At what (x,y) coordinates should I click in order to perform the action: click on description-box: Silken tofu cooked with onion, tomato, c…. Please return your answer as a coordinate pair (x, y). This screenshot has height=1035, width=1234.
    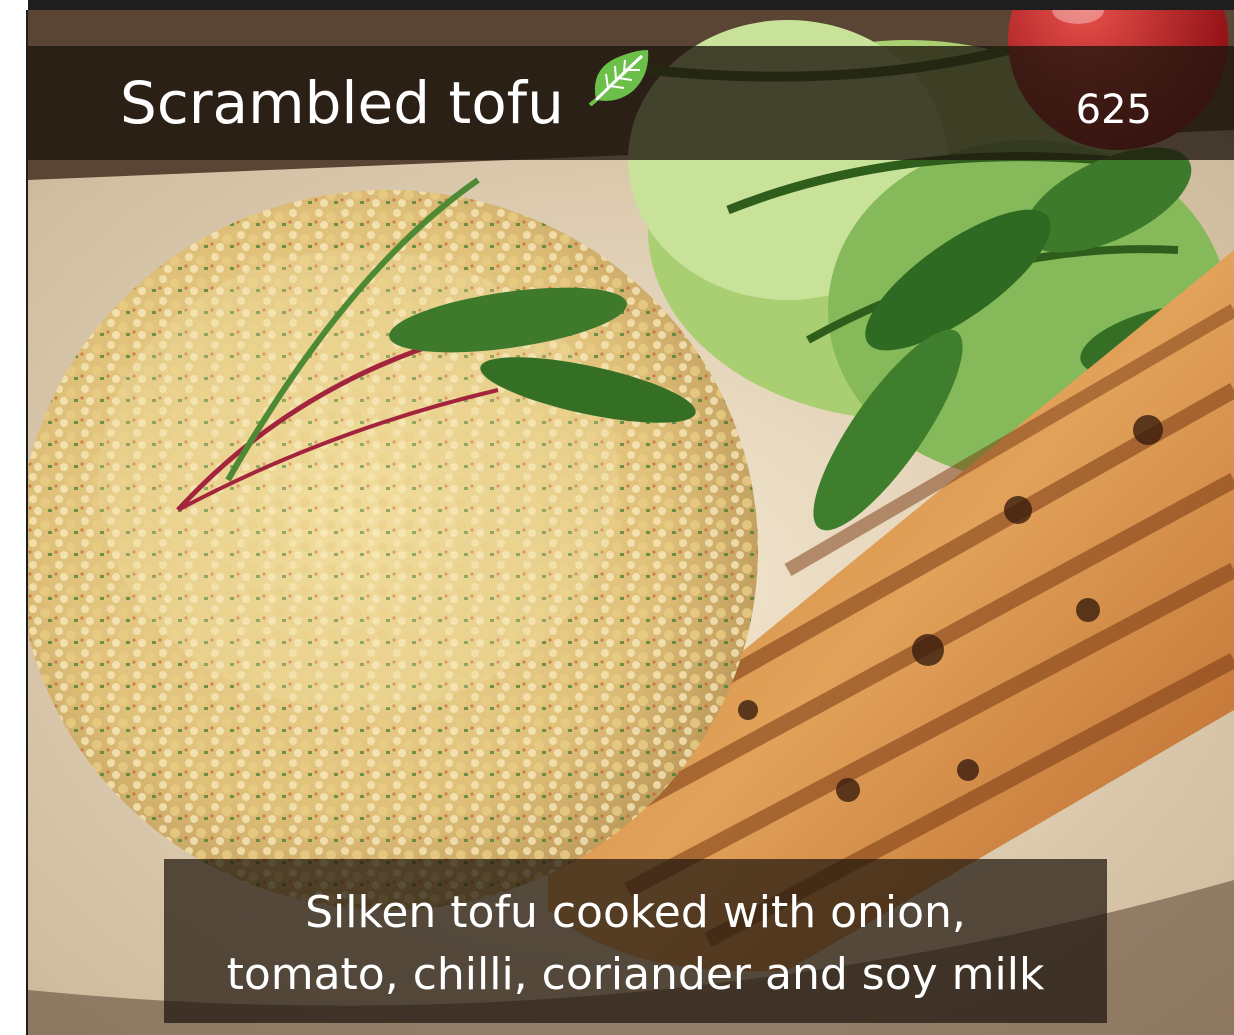
    Looking at the image, I should click on (635, 941).